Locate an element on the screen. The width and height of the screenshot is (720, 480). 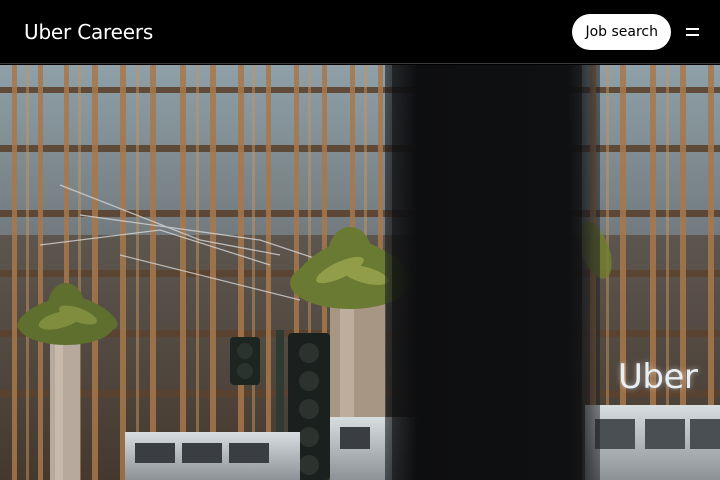
hamburger-menu-icon is located at coordinates (692, 32).